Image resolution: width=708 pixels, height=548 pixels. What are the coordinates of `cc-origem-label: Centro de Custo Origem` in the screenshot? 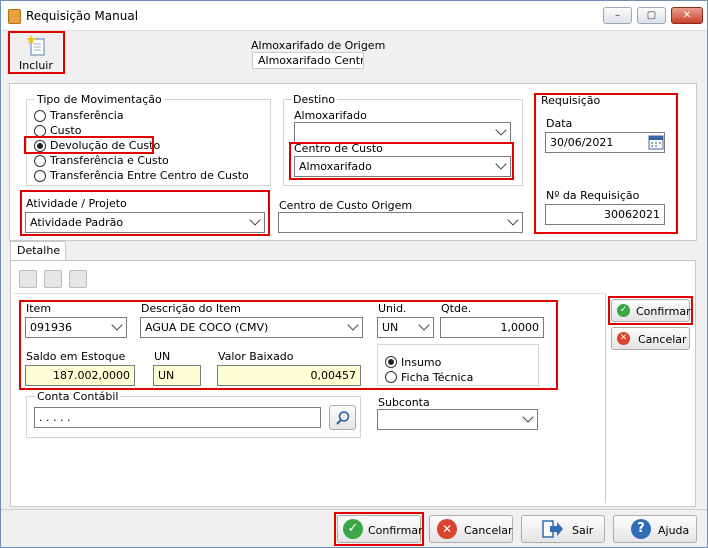 It's located at (346, 205).